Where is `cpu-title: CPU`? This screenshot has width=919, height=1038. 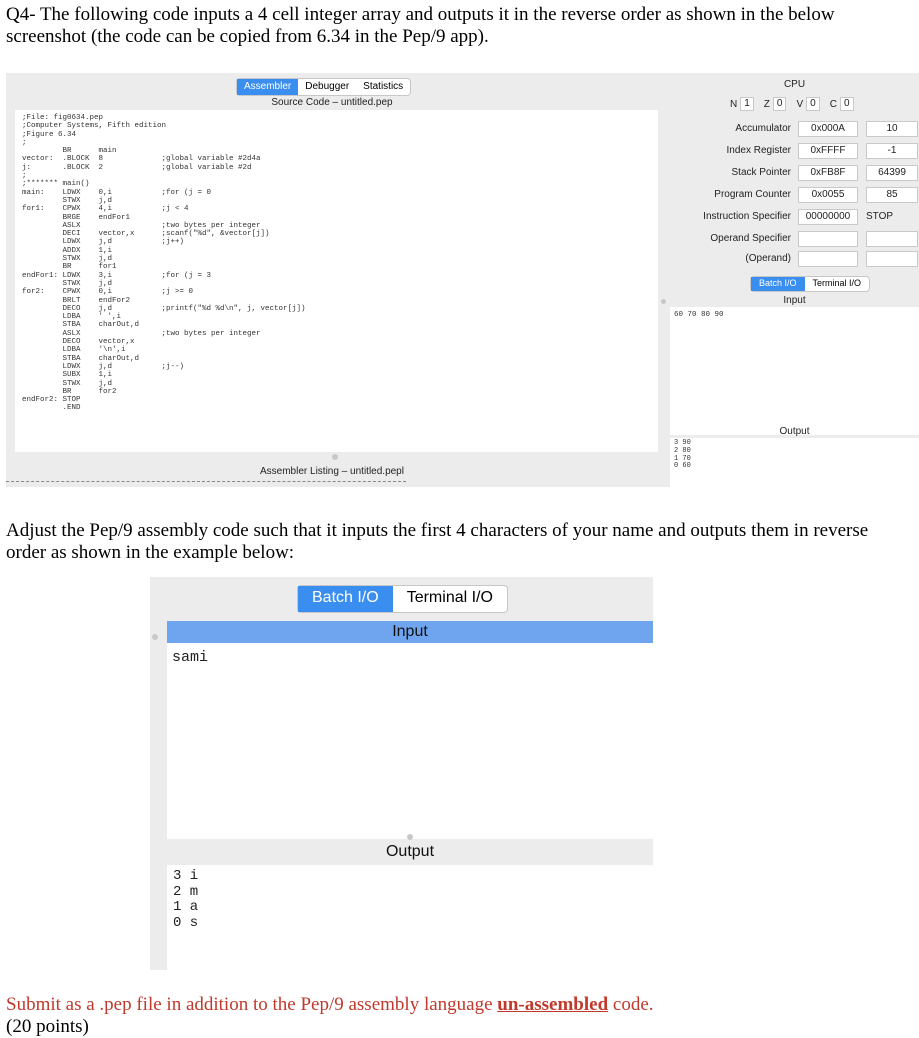 cpu-title: CPU is located at coordinates (794, 84).